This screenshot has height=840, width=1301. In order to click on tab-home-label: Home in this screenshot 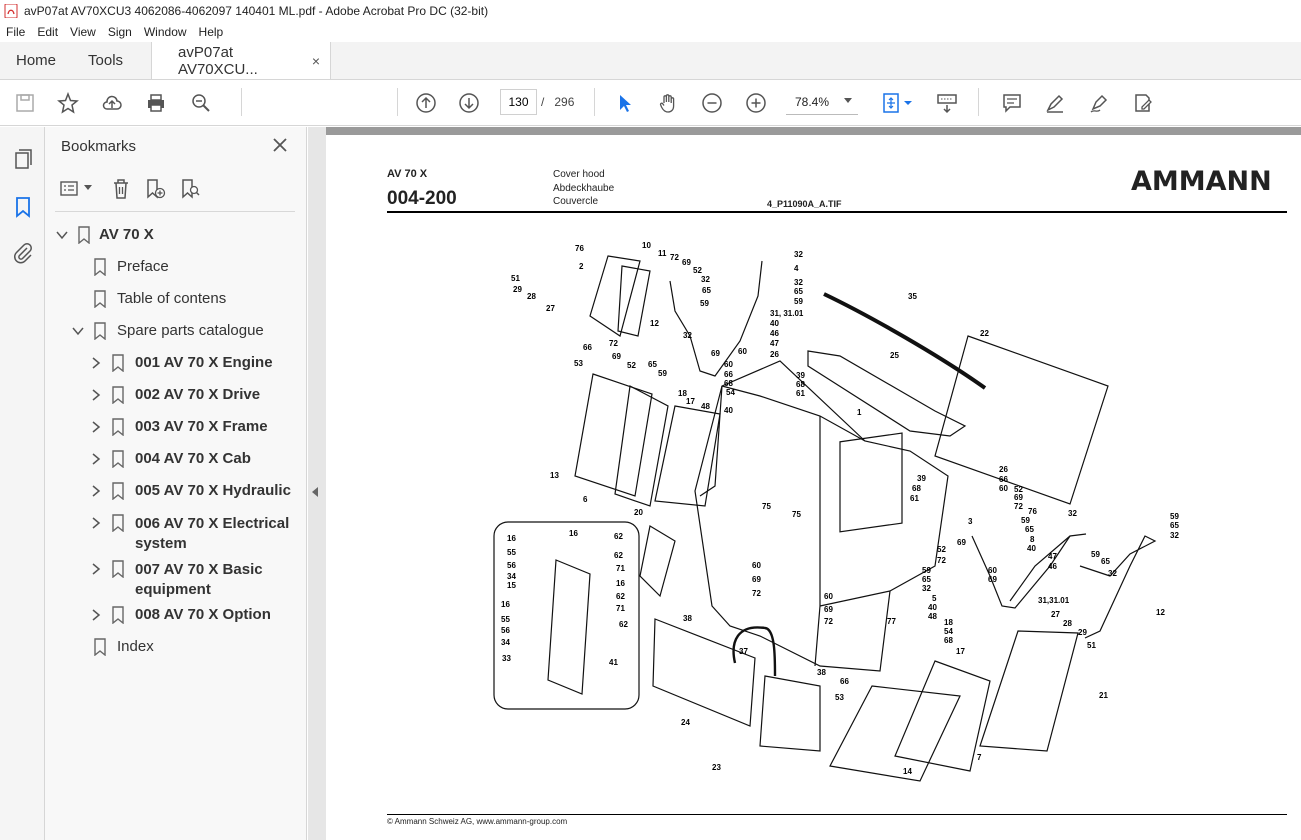, I will do `click(36, 60)`.